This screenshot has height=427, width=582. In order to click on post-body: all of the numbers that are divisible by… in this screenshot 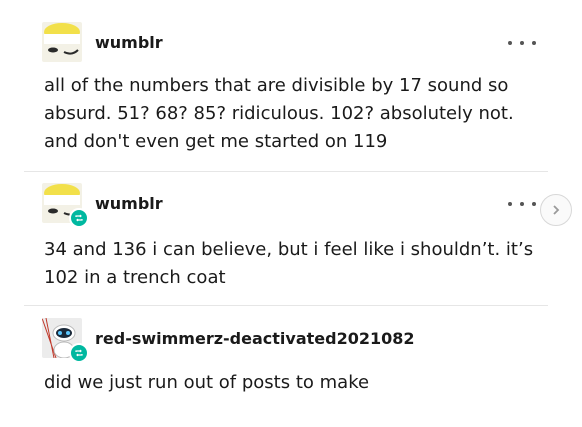, I will do `click(279, 113)`.